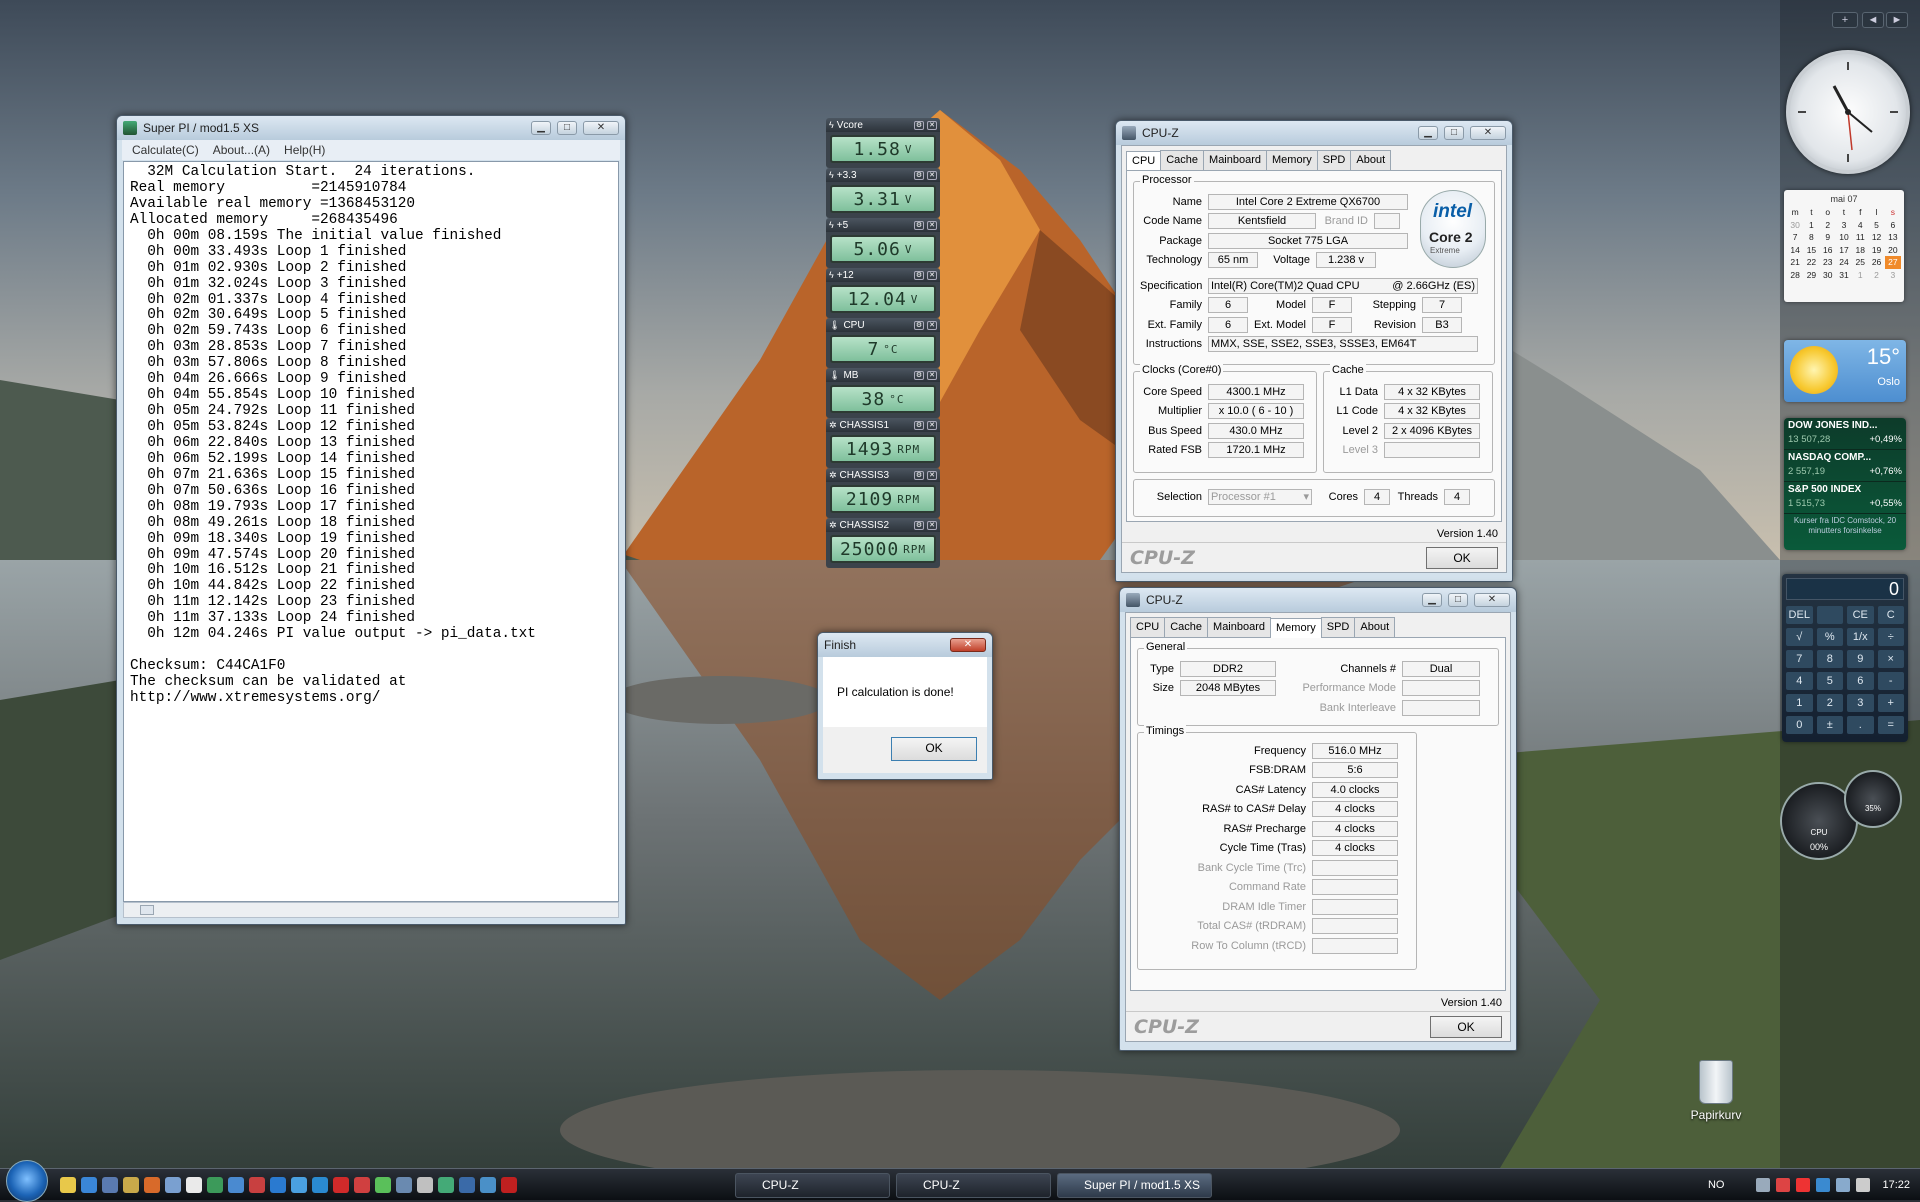 This screenshot has width=1920, height=1202. What do you see at coordinates (883, 543) in the screenshot?
I see `sensor-chassis2: ✲ CHASSIS2 ⚙ ✕ 25000 RPM` at bounding box center [883, 543].